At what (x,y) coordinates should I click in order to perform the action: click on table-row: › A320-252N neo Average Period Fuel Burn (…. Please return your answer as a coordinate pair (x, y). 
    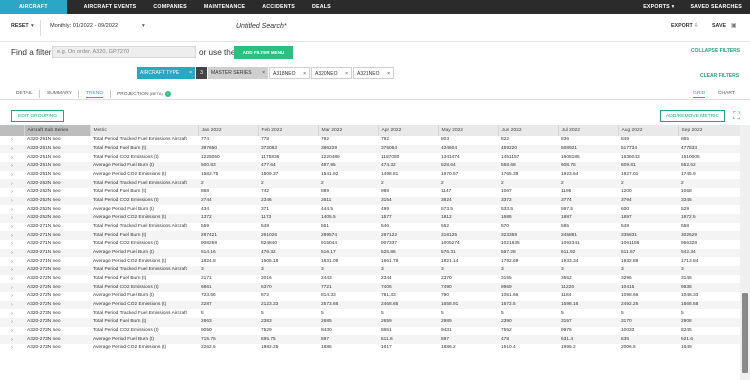
    Looking at the image, I should click on (370, 209).